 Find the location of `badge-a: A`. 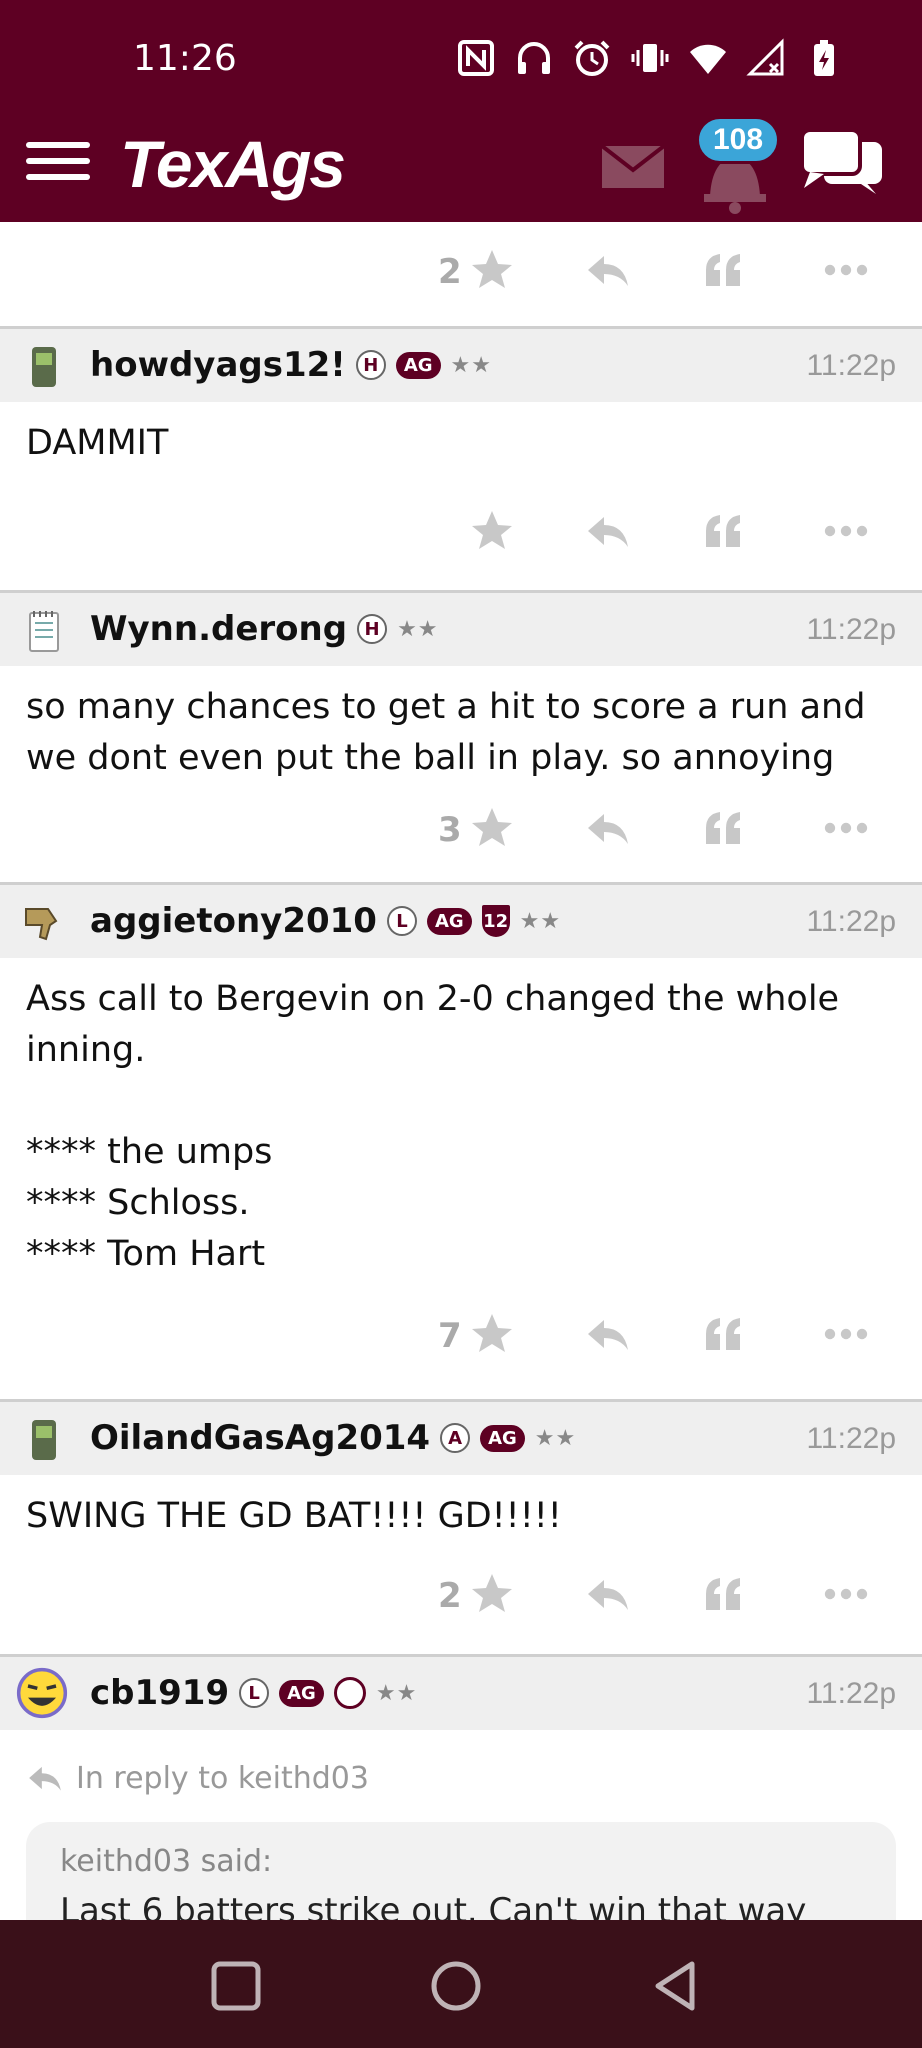

badge-a: A is located at coordinates (455, 1438).